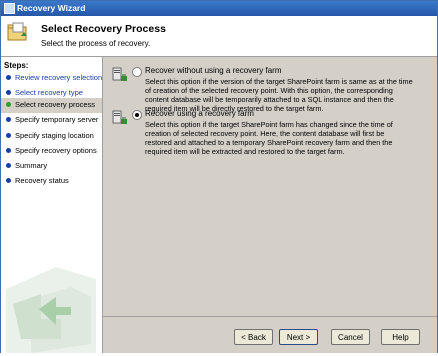  Describe the element at coordinates (51, 310) in the screenshot. I see `wizard-folder-art-icon` at that location.